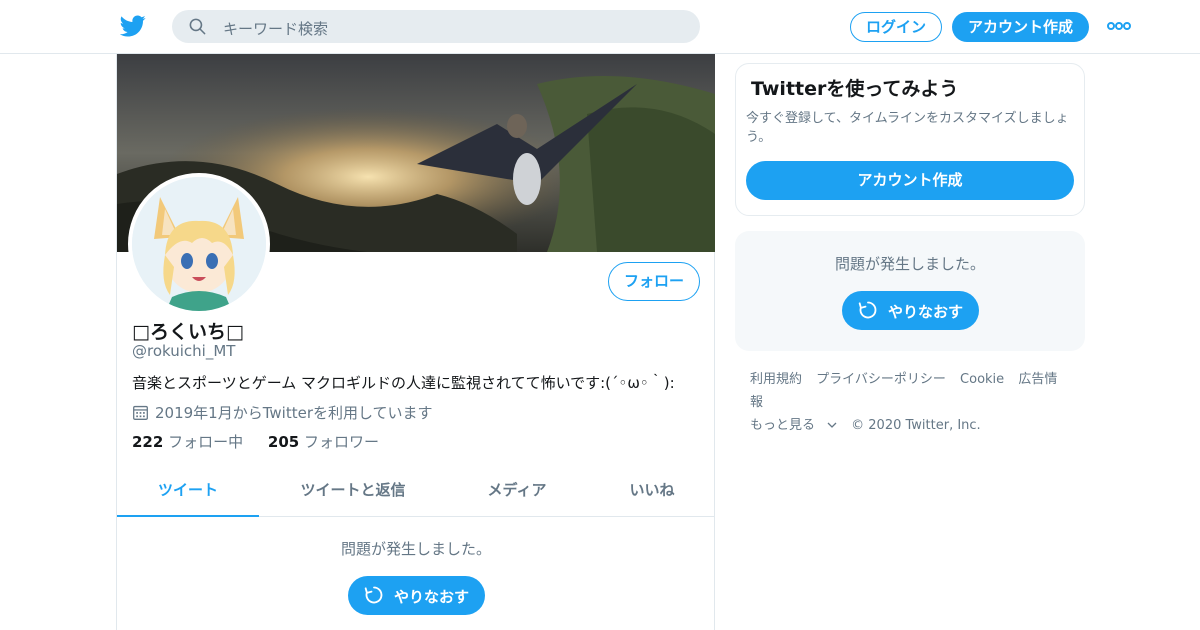 Image resolution: width=1200 pixels, height=630 pixels. Describe the element at coordinates (206, 442) in the screenshot. I see `following-label: フォロー中` at that location.